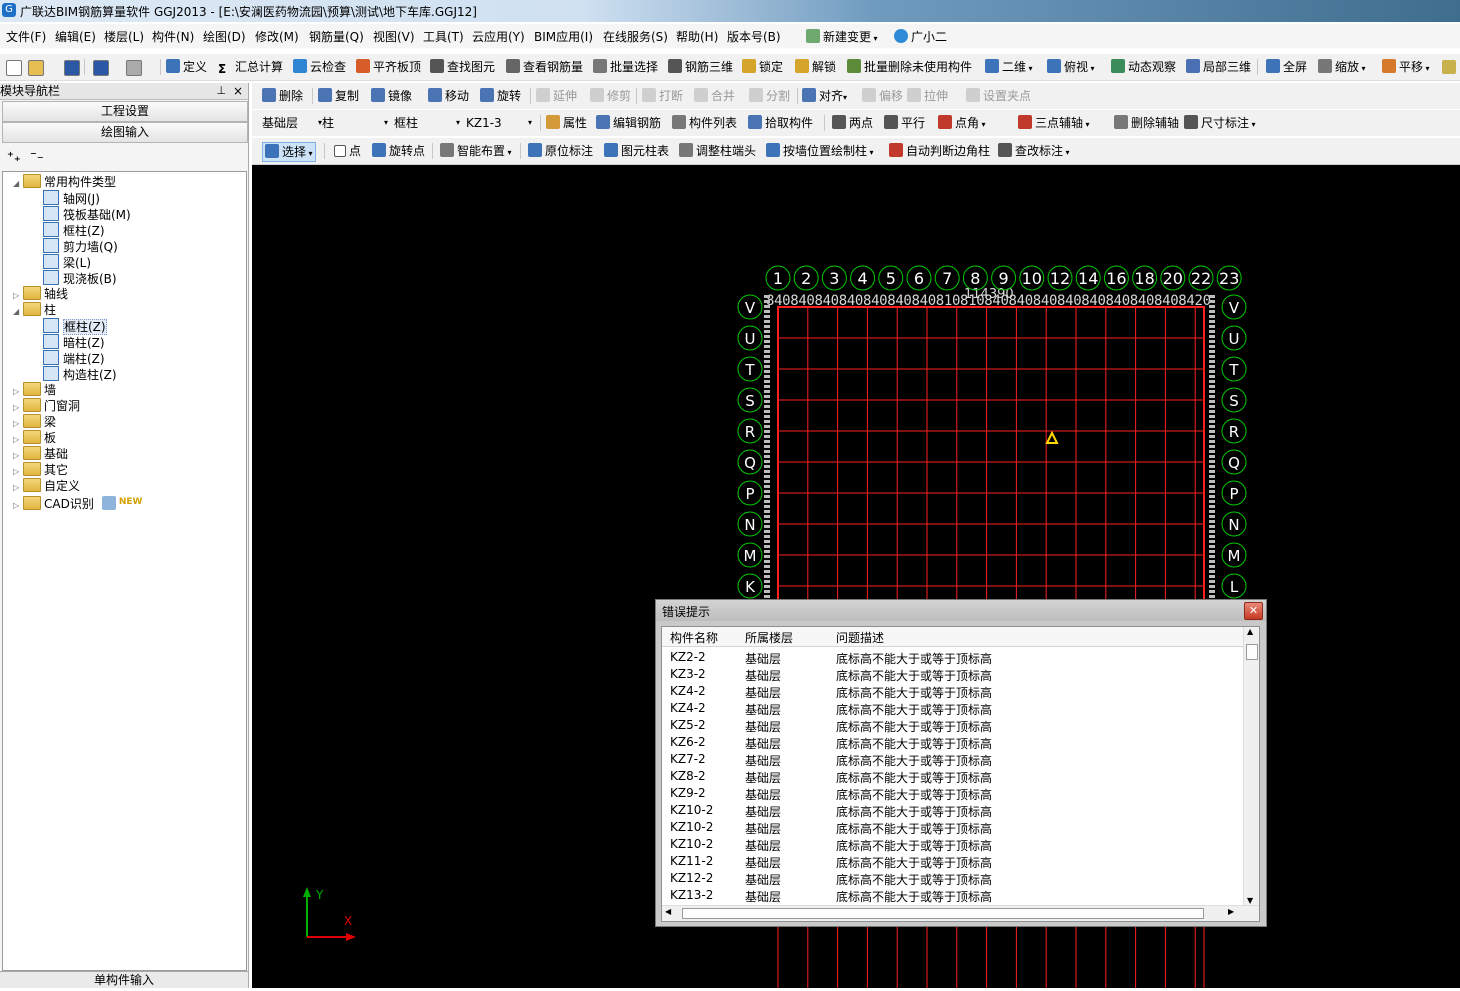 The image size is (1460, 991). I want to click on tree-node: 构造柱(Z), so click(80, 374).